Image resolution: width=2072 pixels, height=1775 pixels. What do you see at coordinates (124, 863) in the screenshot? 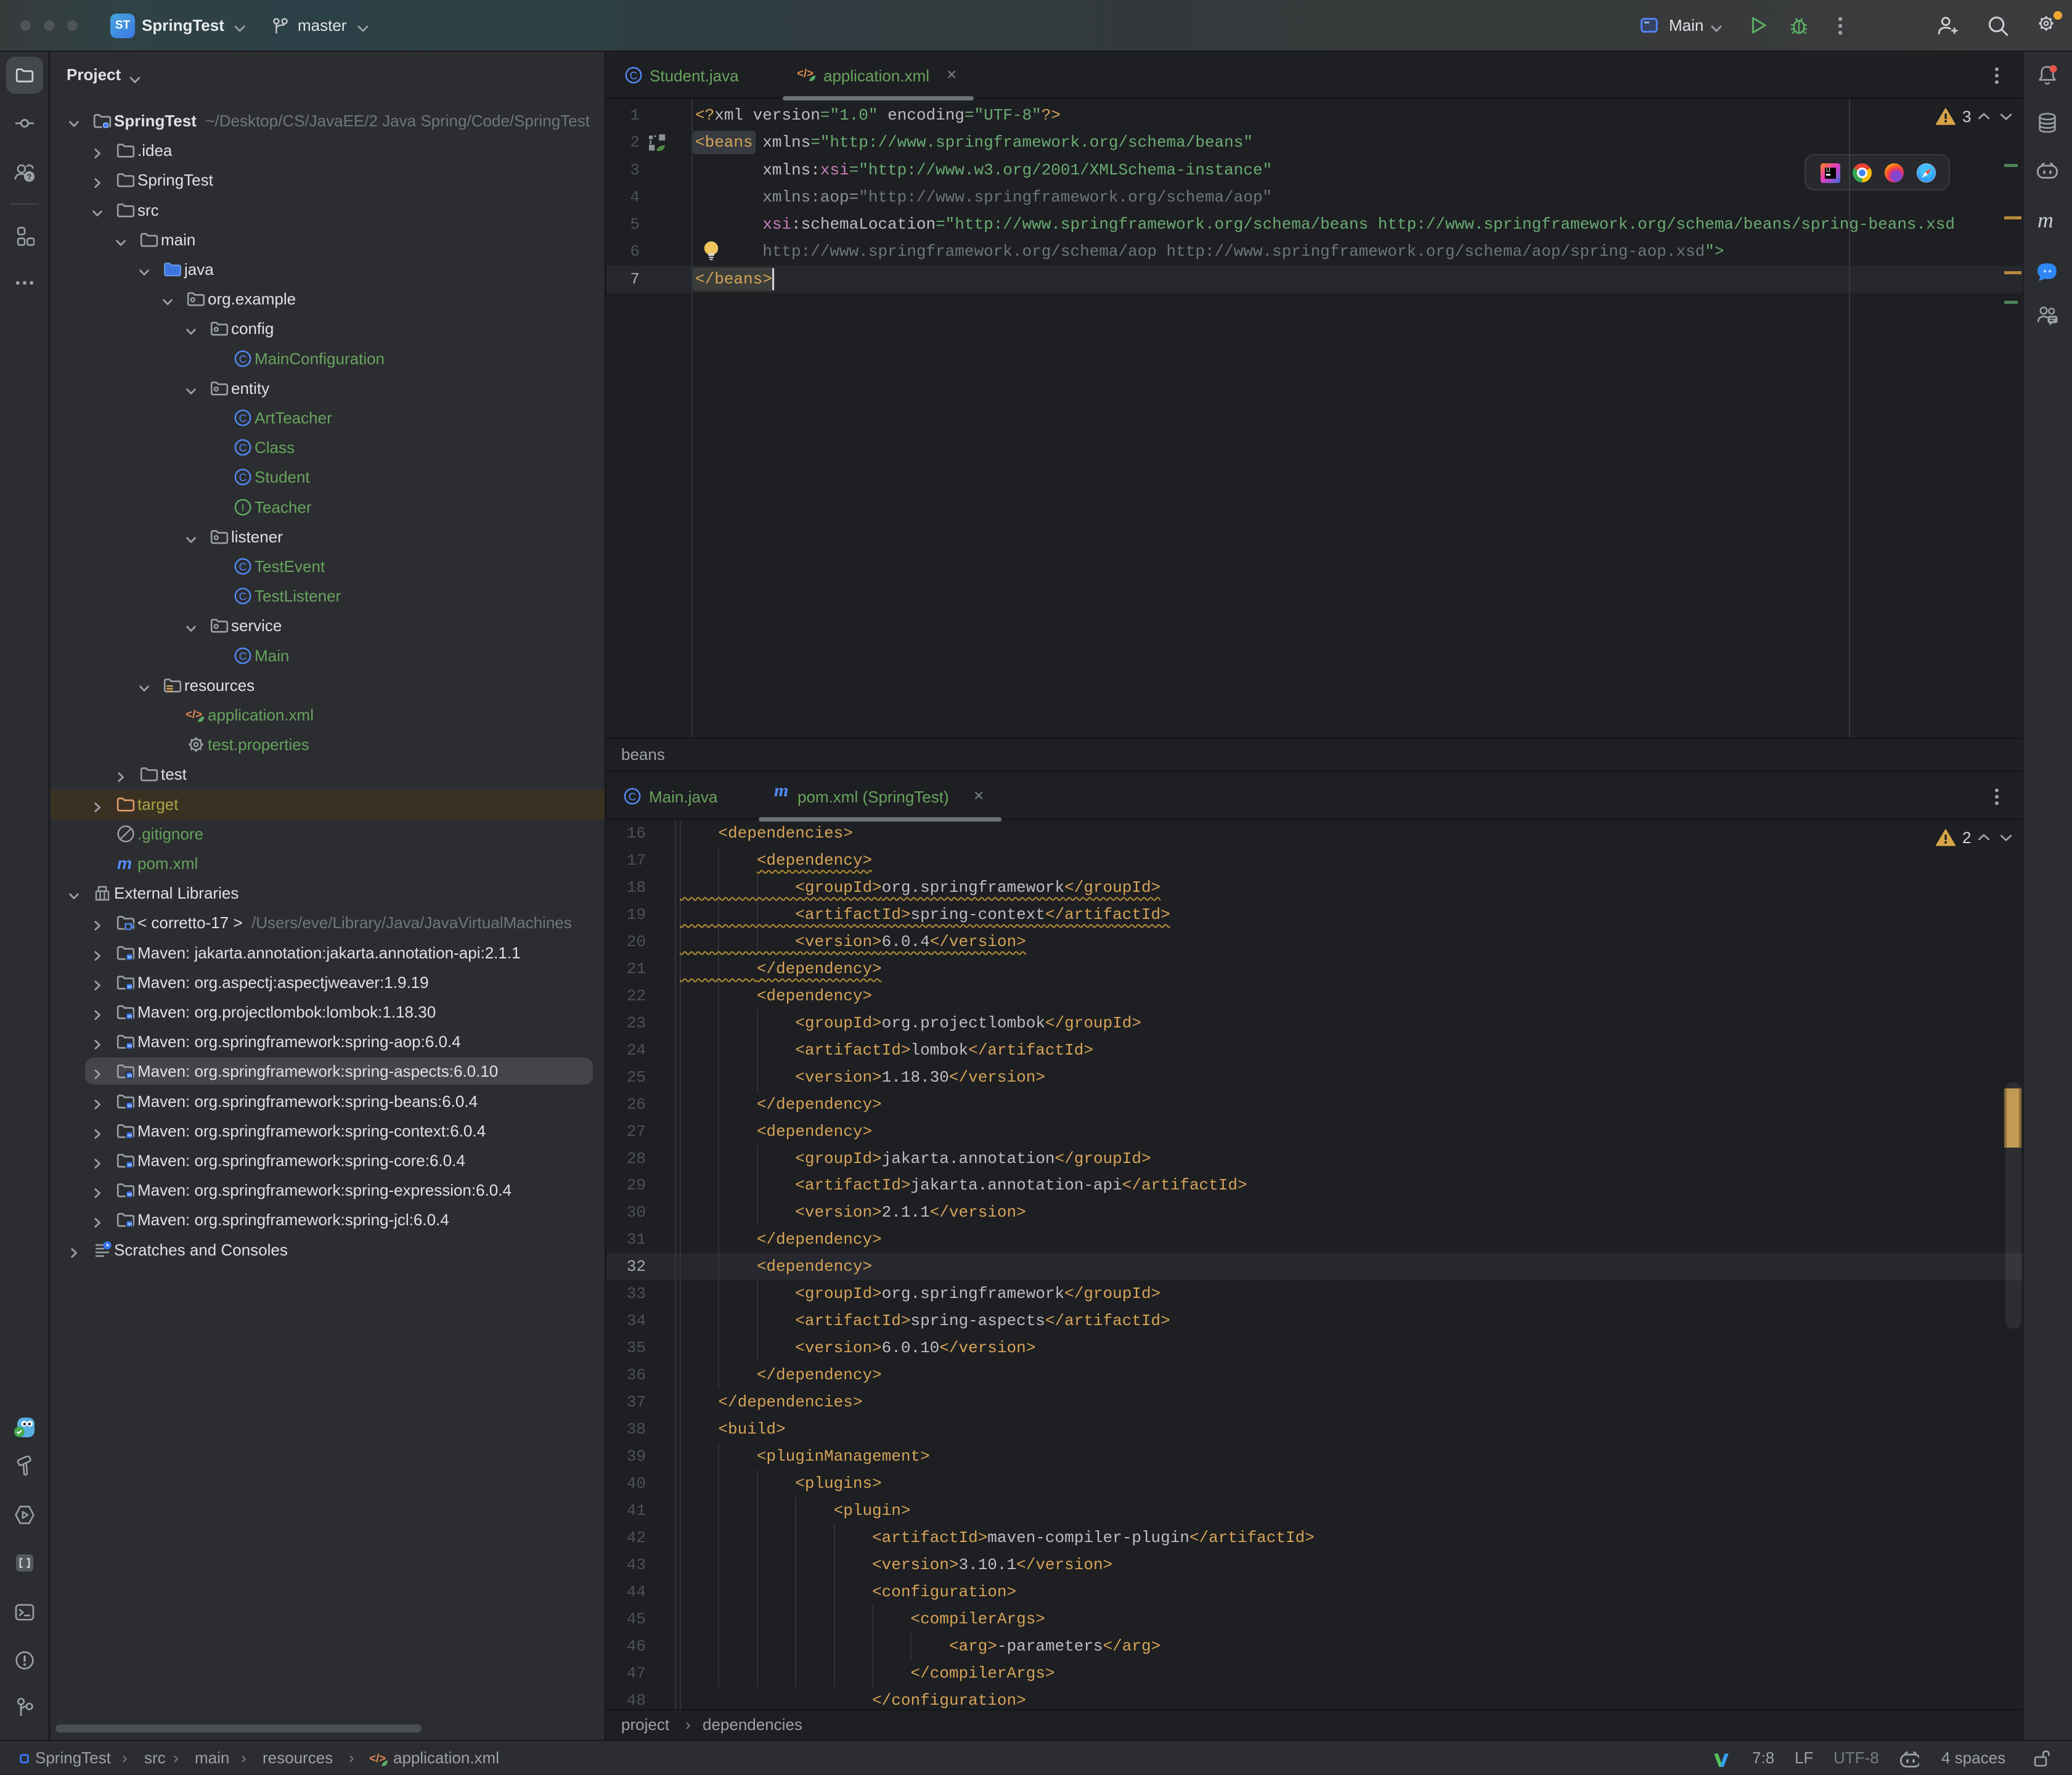
I see `svg-text: m` at bounding box center [124, 863].